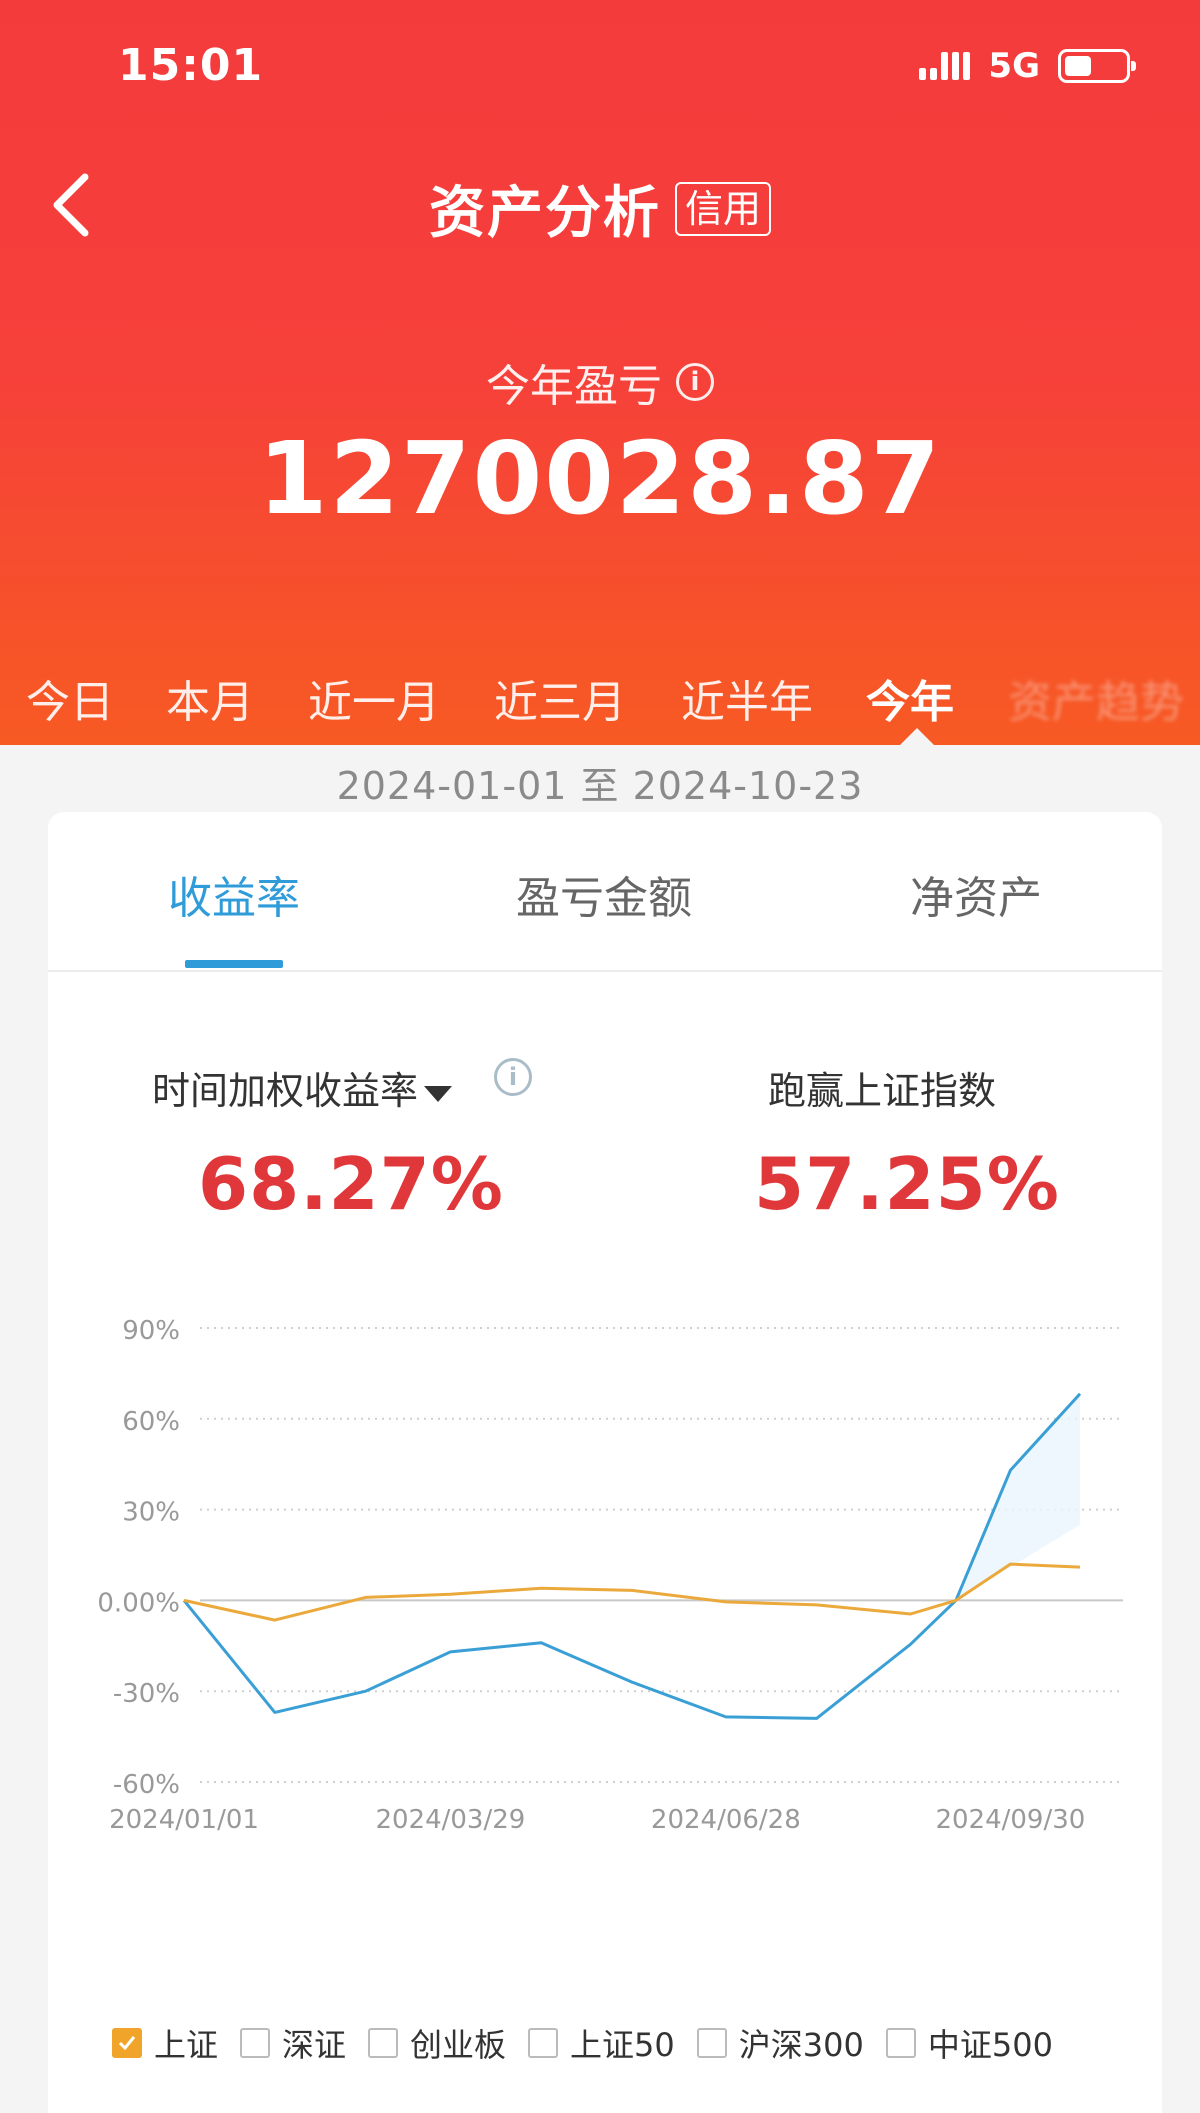 Image resolution: width=1200 pixels, height=2113 pixels. Describe the element at coordinates (458, 2045) in the screenshot. I see `legend-label: 创业板` at that location.